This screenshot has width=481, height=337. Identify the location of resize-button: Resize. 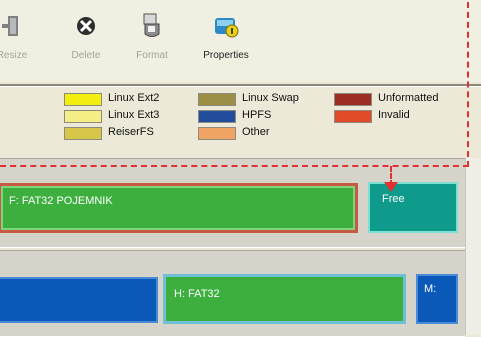
(21, 36).